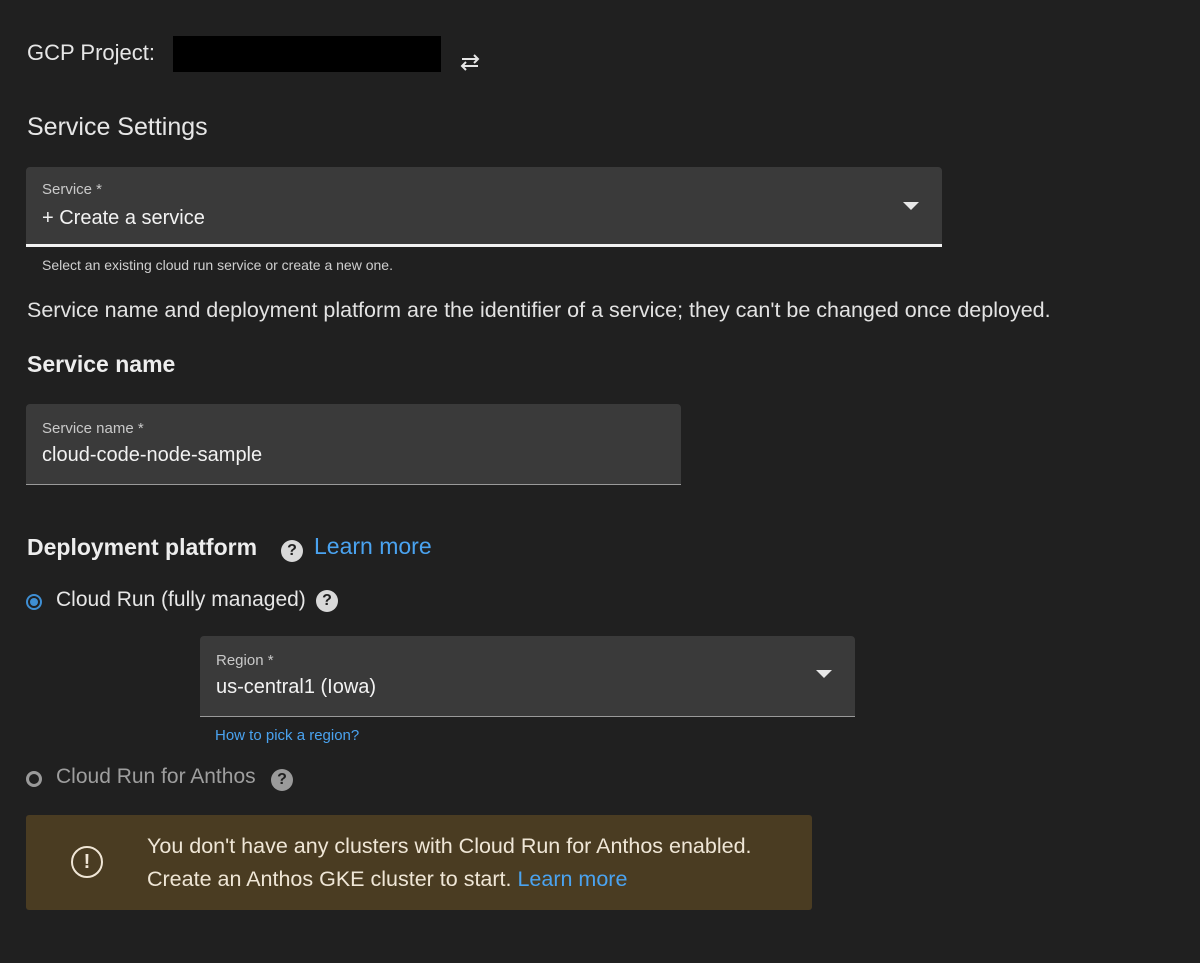 Image resolution: width=1200 pixels, height=963 pixels. What do you see at coordinates (296, 687) in the screenshot?
I see `region-select-value: us-central1 (Iowa)` at bounding box center [296, 687].